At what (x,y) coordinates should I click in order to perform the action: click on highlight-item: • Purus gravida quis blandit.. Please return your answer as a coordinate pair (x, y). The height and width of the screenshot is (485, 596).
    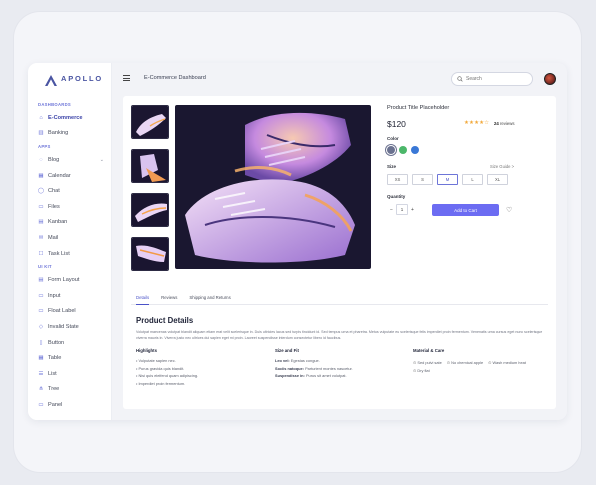
    Looking at the image, I should click on (160, 368).